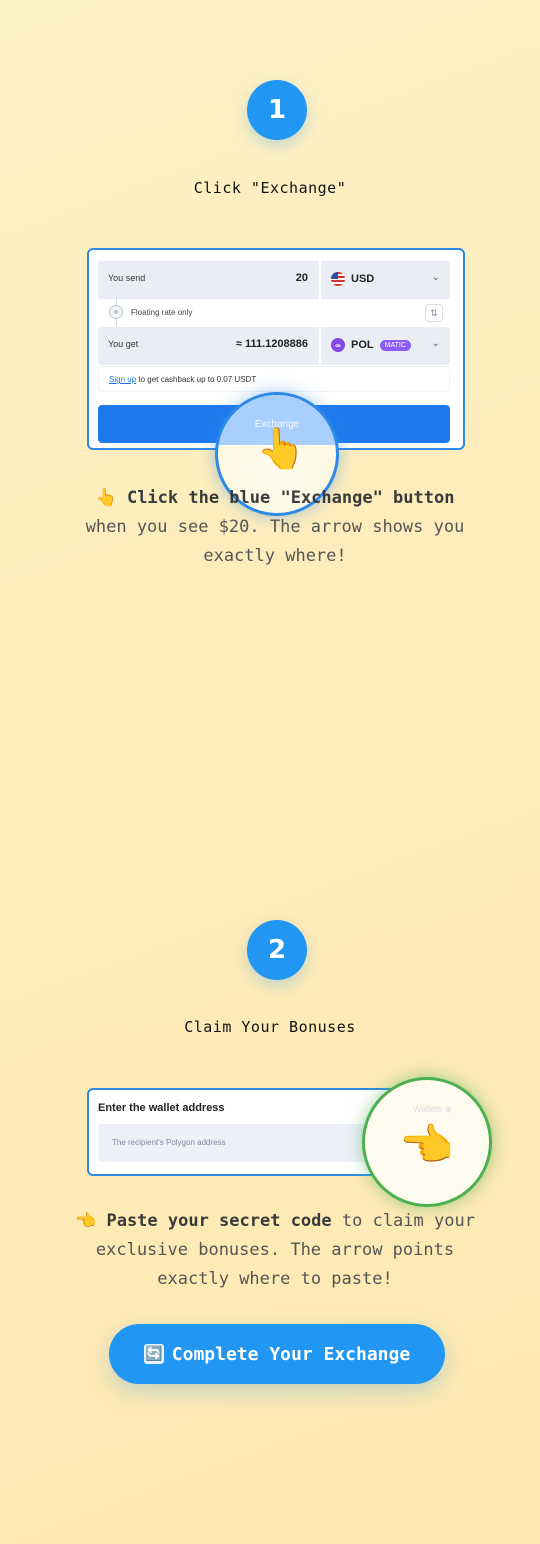 The image size is (540, 1544). What do you see at coordinates (277, 110) in the screenshot?
I see `step-1-badge: 1` at bounding box center [277, 110].